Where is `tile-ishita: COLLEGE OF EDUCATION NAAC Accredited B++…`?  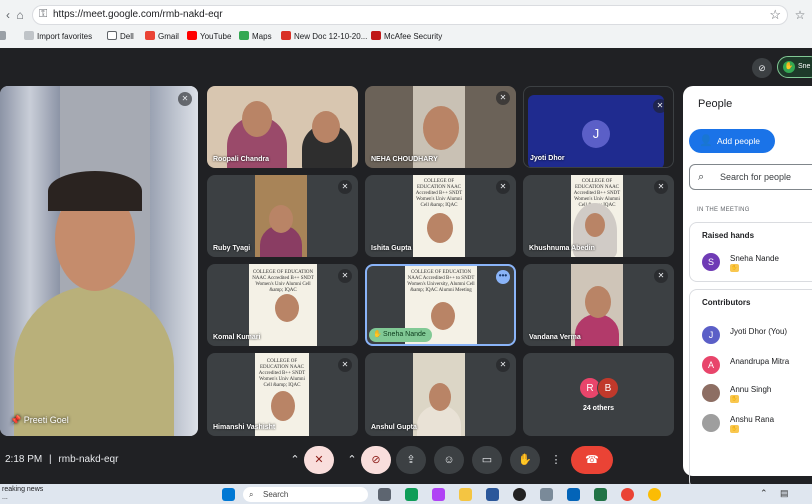
tile-ishita: COLLEGE OF EDUCATION NAAC Accredited B++… is located at coordinates (440, 216).